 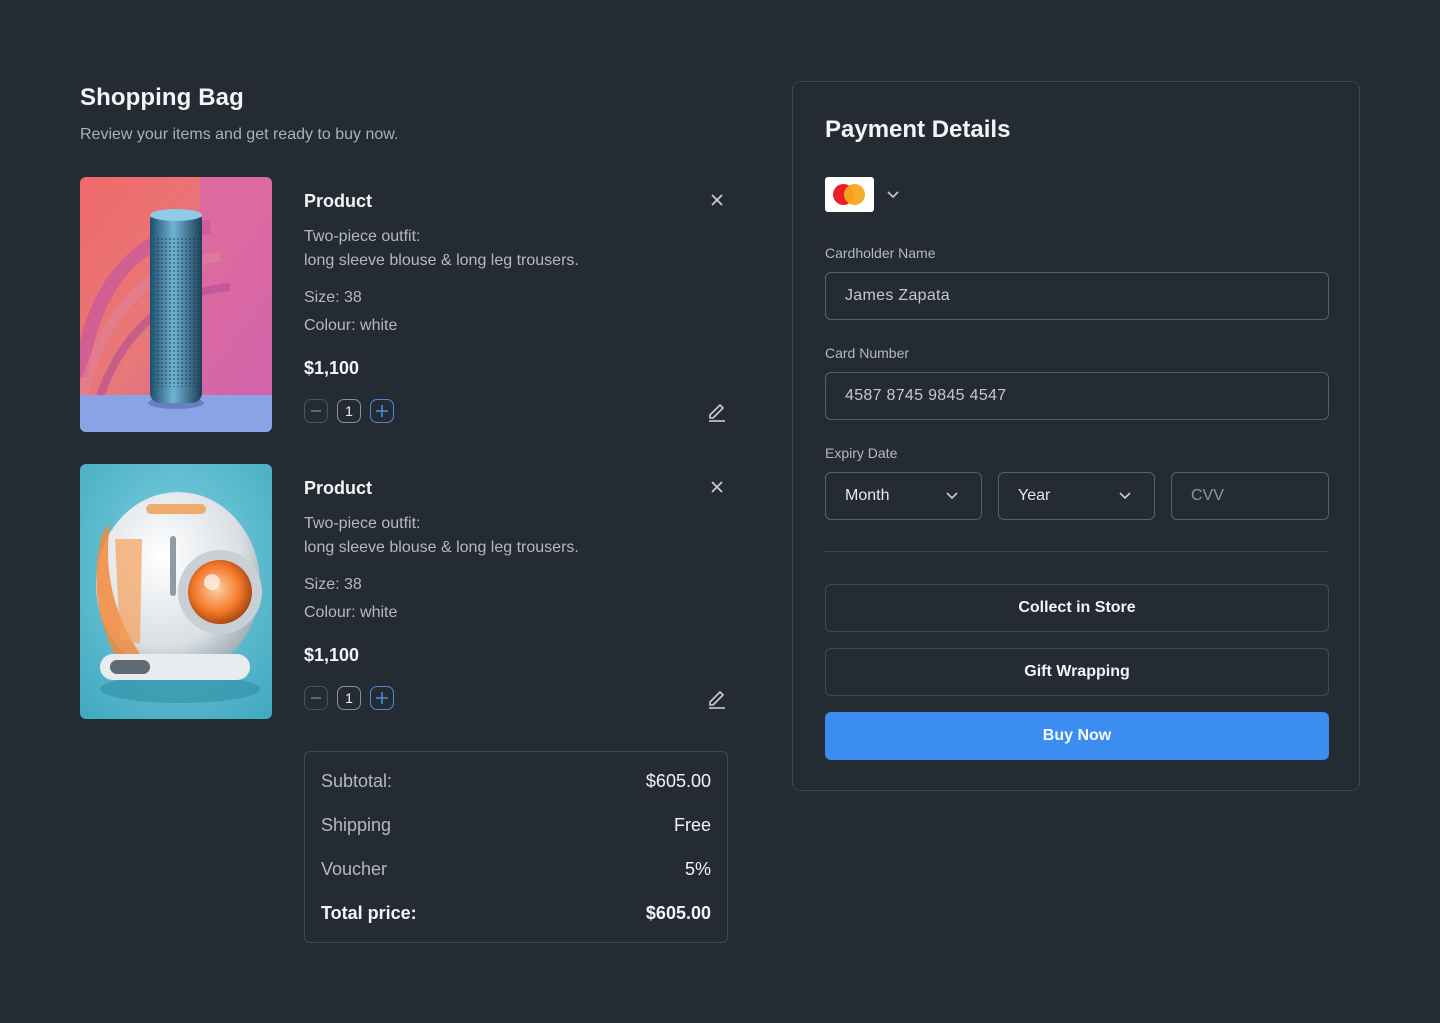 I want to click on subtotal-label: Subtotal:, so click(x=357, y=781).